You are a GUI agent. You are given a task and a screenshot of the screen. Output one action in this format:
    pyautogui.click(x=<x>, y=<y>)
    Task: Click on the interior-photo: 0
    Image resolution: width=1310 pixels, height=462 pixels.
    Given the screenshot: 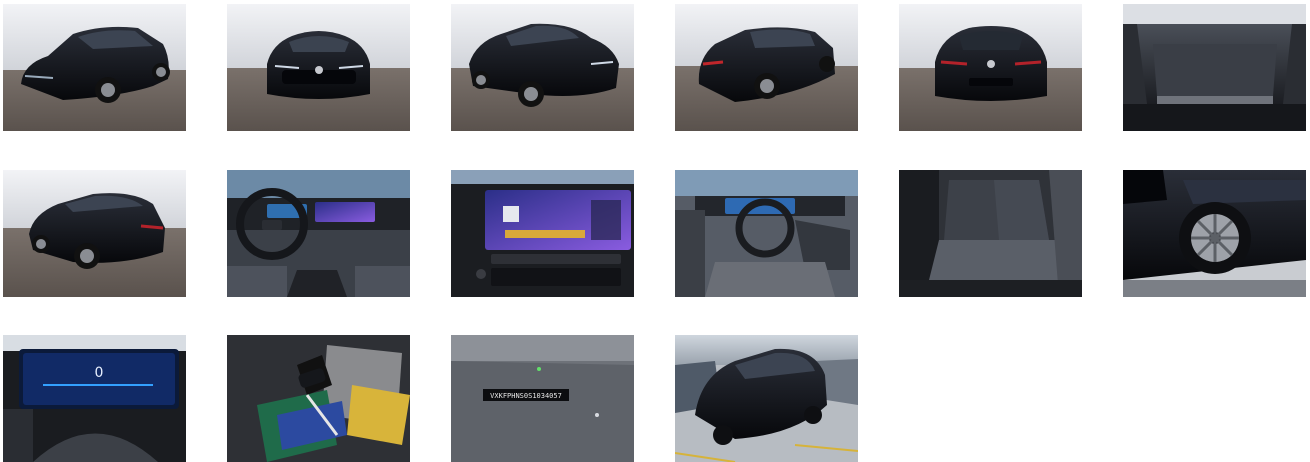 What is the action you would take?
    pyautogui.click(x=94, y=398)
    